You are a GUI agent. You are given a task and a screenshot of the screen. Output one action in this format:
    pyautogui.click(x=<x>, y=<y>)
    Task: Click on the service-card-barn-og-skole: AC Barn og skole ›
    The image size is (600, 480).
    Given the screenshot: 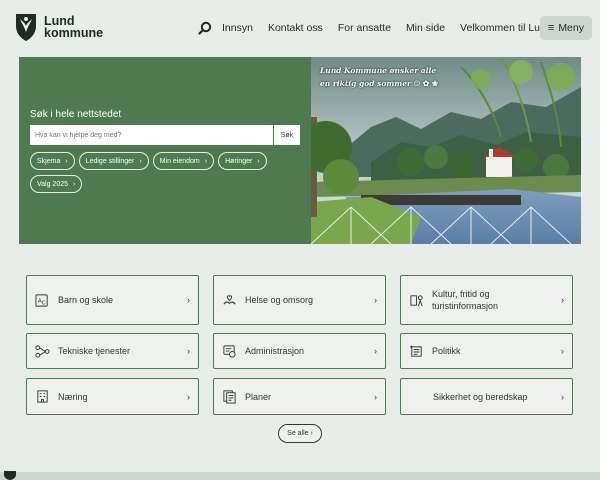 What is the action you would take?
    pyautogui.click(x=112, y=300)
    